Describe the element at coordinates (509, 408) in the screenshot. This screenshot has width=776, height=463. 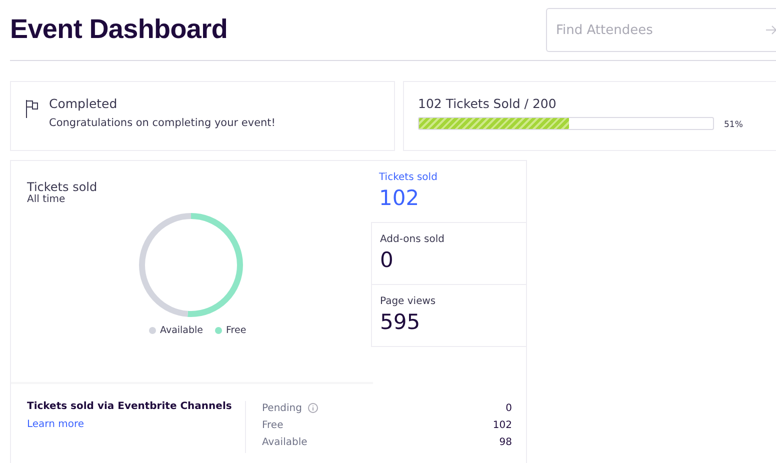
I see `row-value: 0` at that location.